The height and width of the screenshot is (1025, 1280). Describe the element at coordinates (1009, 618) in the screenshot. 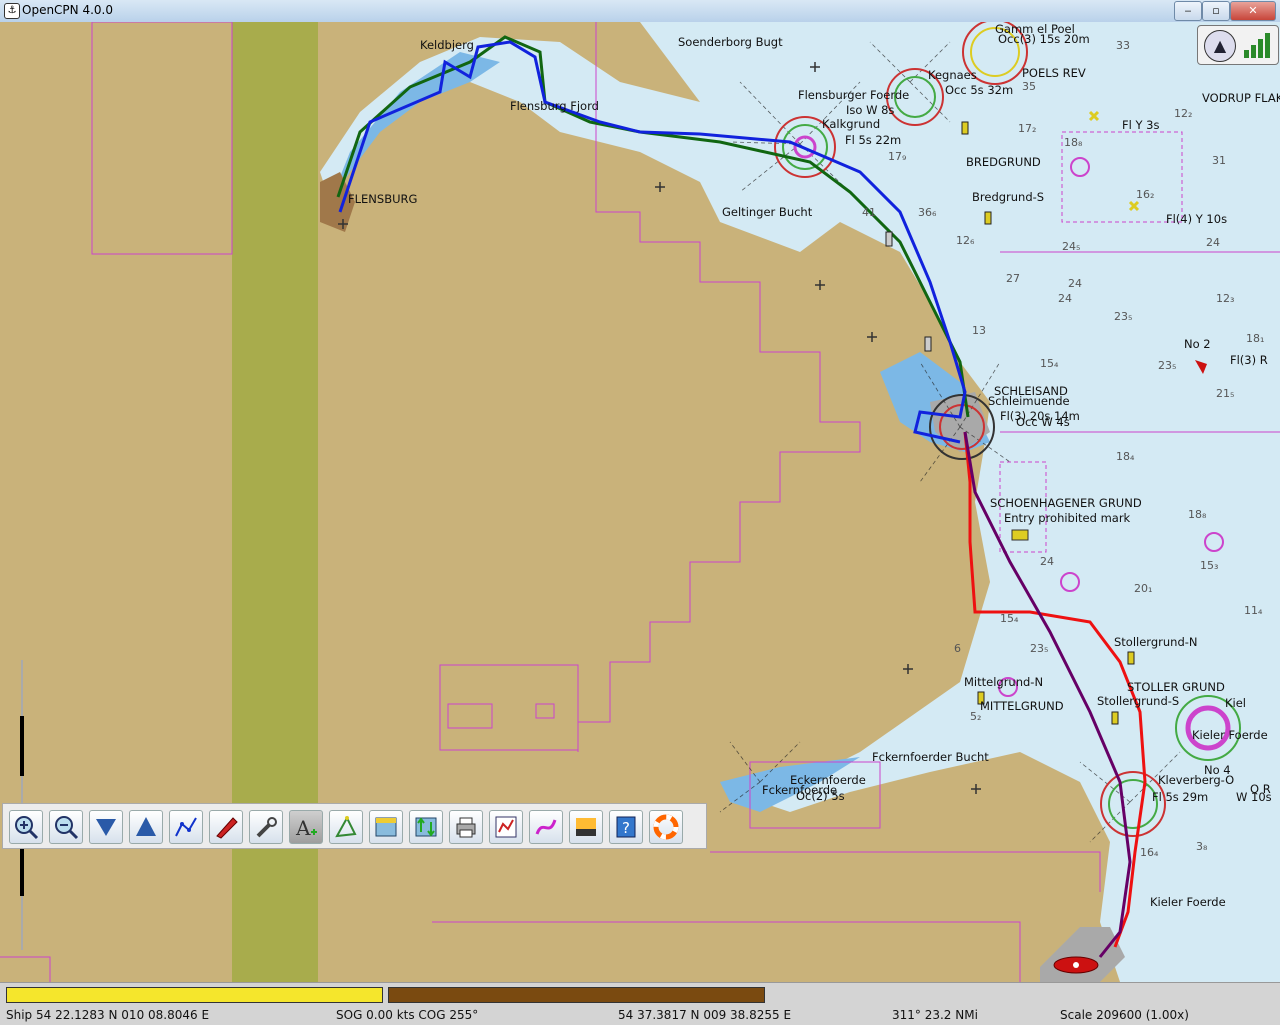

I see `depth-sounding: 15₄` at that location.